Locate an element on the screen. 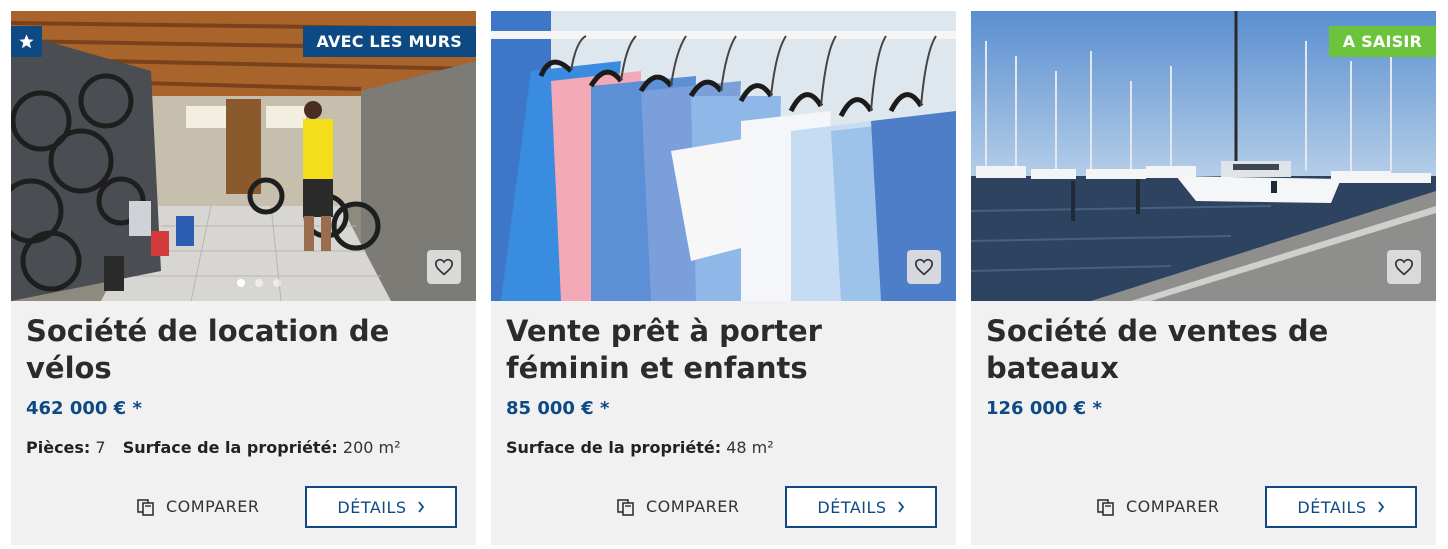 The width and height of the screenshot is (1448, 549). listing-title: Société de ventes de bateaux is located at coordinates (1203, 350).